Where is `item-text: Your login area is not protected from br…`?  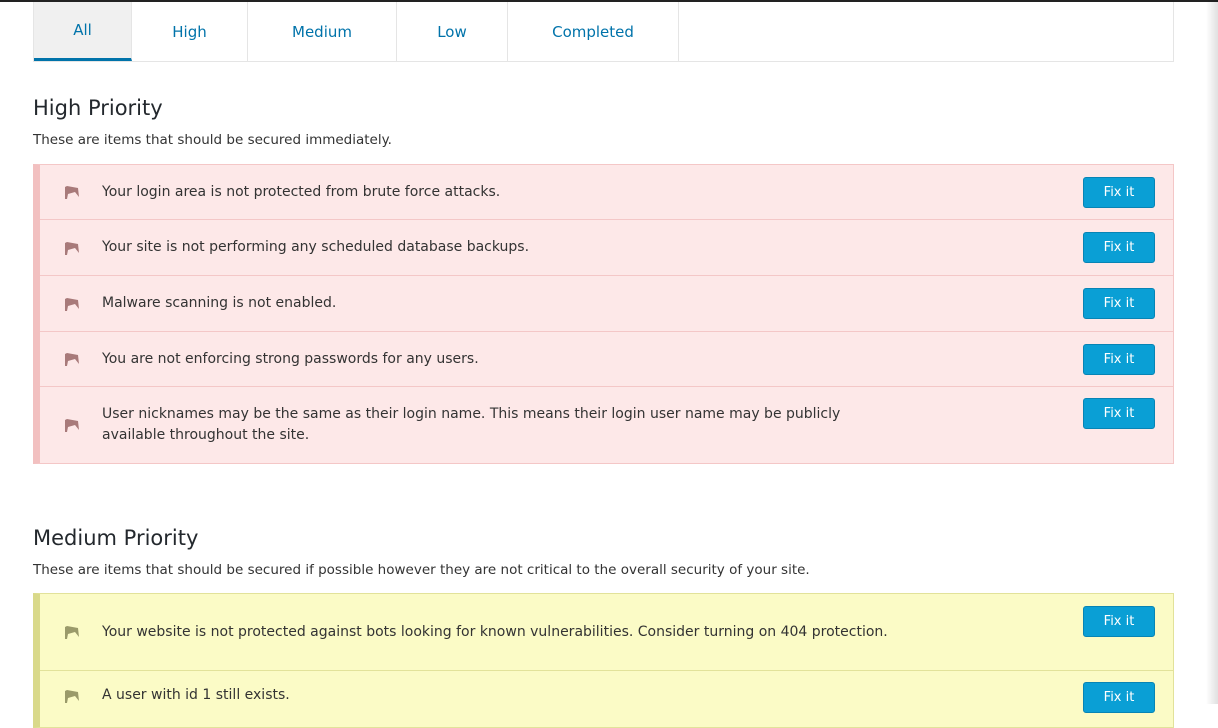 item-text: Your login area is not protected from br… is located at coordinates (301, 191).